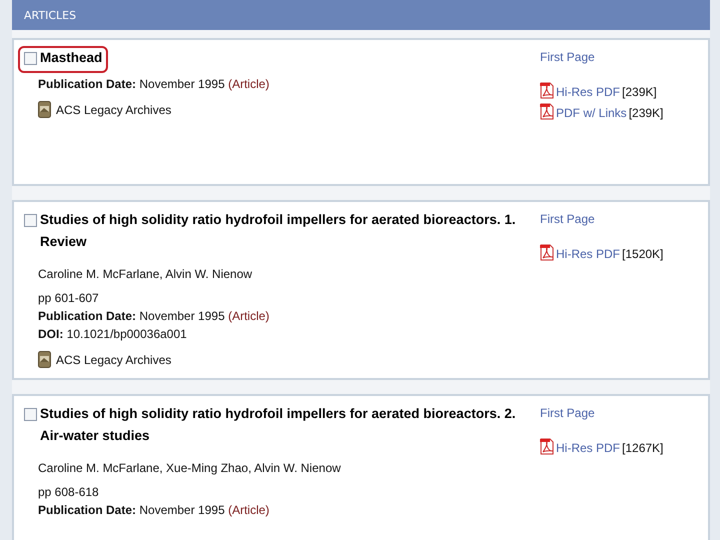  Describe the element at coordinates (113, 334) in the screenshot. I see `doi: DOI: 10.1021/bp00036a001` at that location.